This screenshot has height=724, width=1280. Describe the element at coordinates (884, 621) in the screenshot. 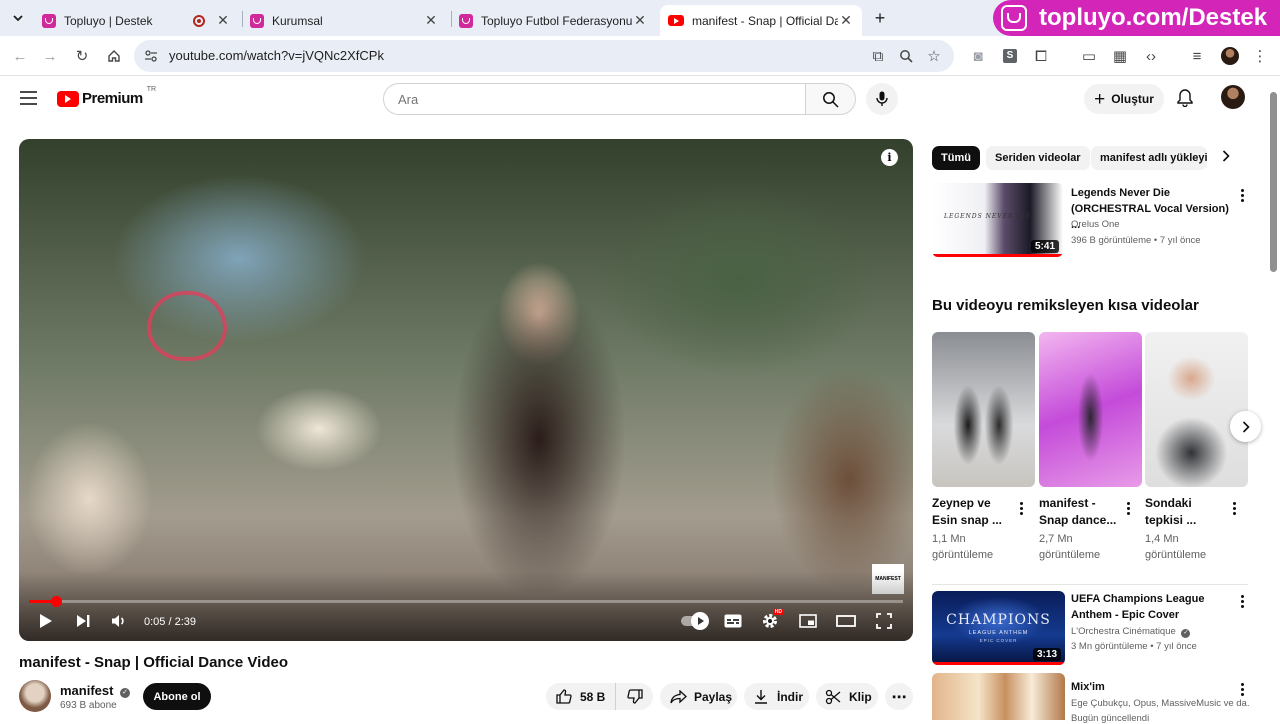

I see `fullscreen-button` at that location.